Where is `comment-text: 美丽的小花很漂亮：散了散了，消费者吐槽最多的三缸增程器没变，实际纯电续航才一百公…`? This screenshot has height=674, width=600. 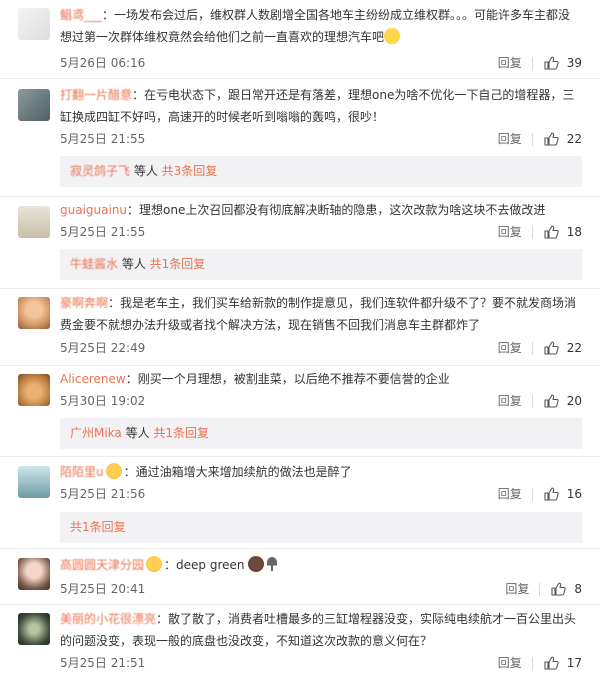
comment-text: 美丽的小花很漂亮：散了散了，消费者吐槽最多的三缸增程器没变，实际纯电续航才一百公… is located at coordinates (321, 630).